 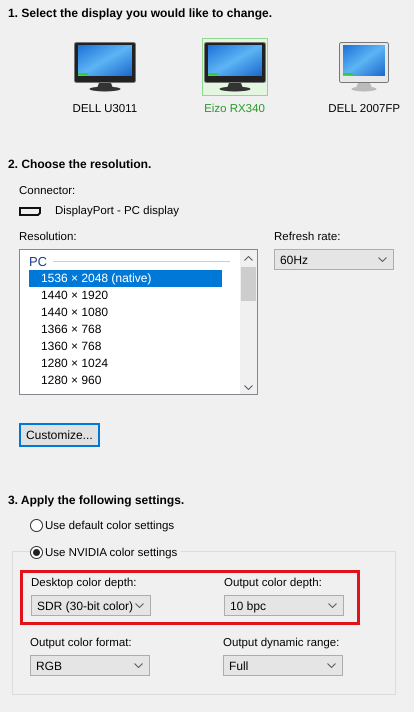 What do you see at coordinates (125, 312) in the screenshot?
I see `resolution-item: 1440 × 1080` at bounding box center [125, 312].